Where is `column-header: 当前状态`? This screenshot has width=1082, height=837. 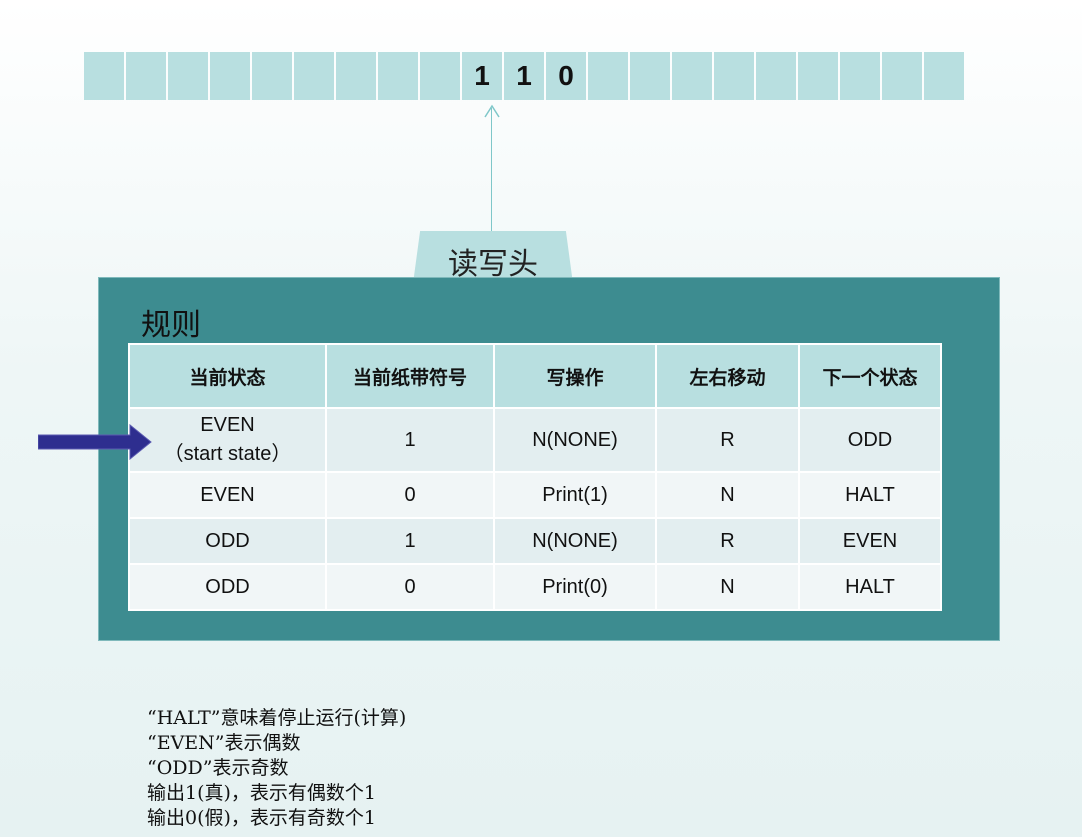 column-header: 当前状态 is located at coordinates (227, 376).